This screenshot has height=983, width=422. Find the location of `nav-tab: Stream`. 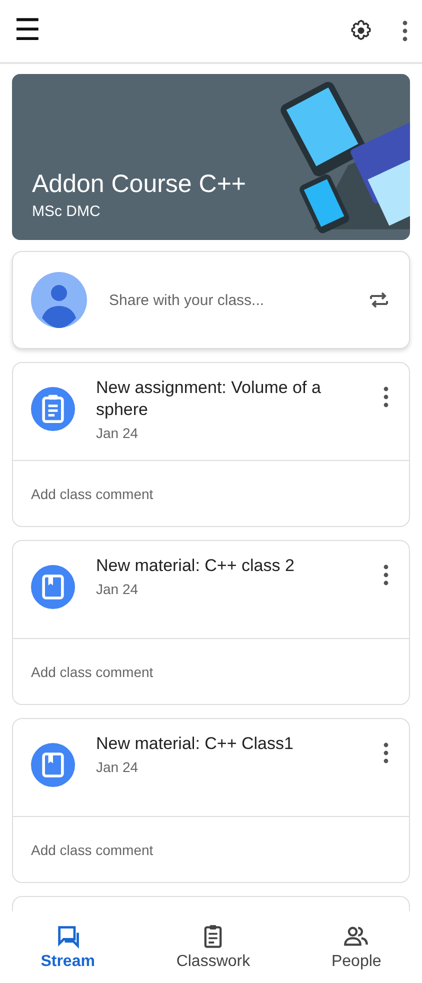

nav-tab: Stream is located at coordinates (67, 947).